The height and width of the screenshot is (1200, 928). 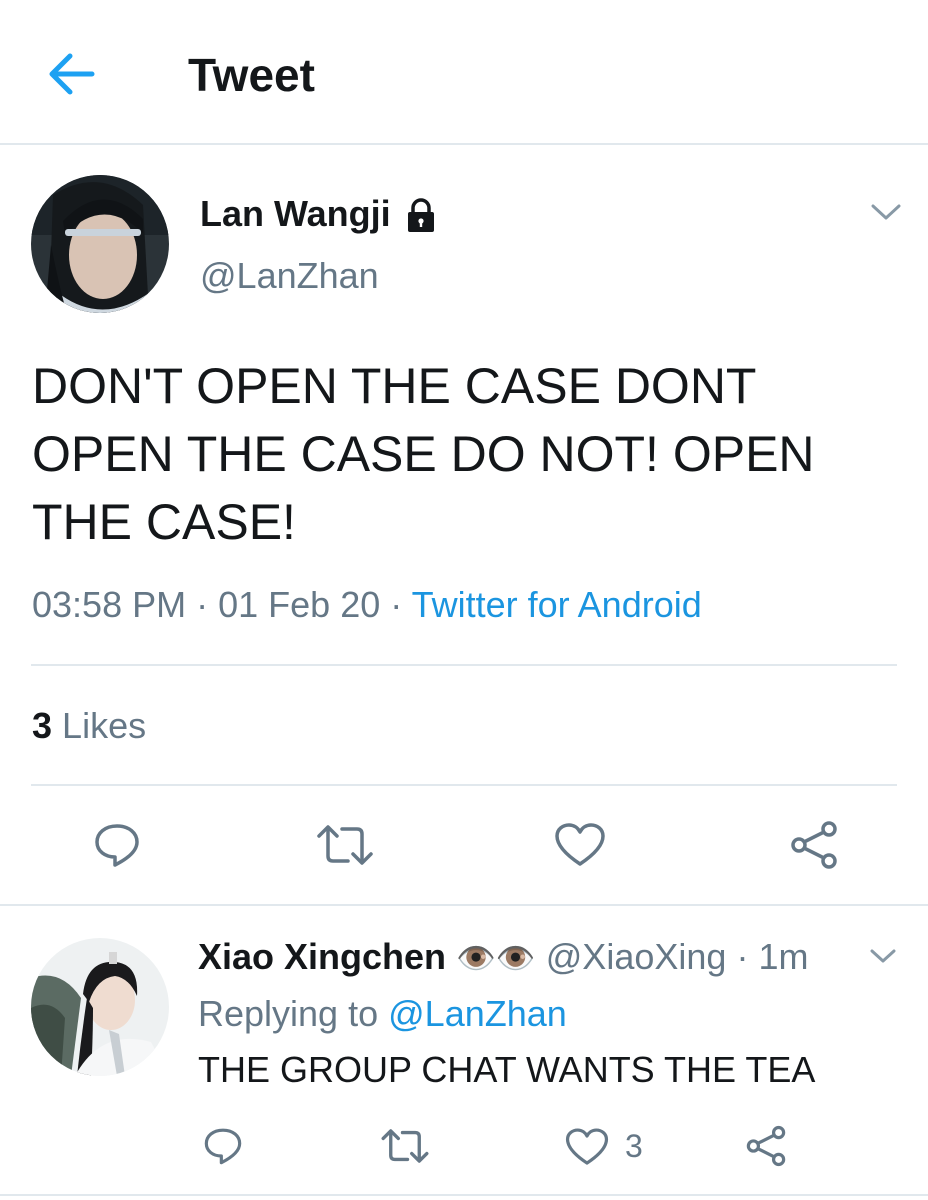 What do you see at coordinates (496, 958) in the screenshot?
I see `eyes-emoji: 👁️👁️` at bounding box center [496, 958].